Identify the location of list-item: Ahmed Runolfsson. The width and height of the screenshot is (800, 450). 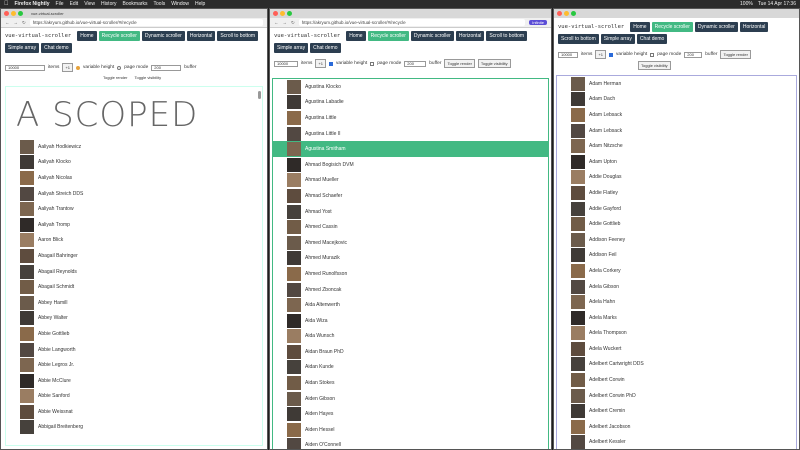
(410, 274).